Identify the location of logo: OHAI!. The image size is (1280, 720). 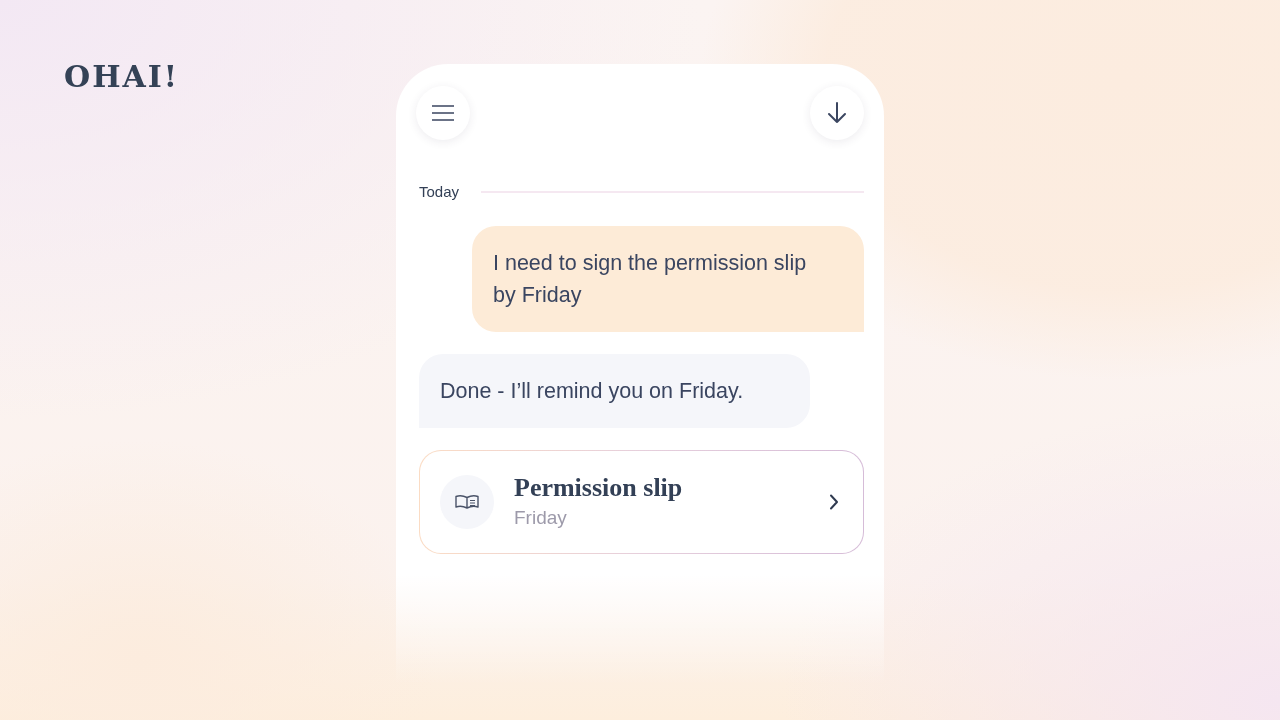
(121, 77).